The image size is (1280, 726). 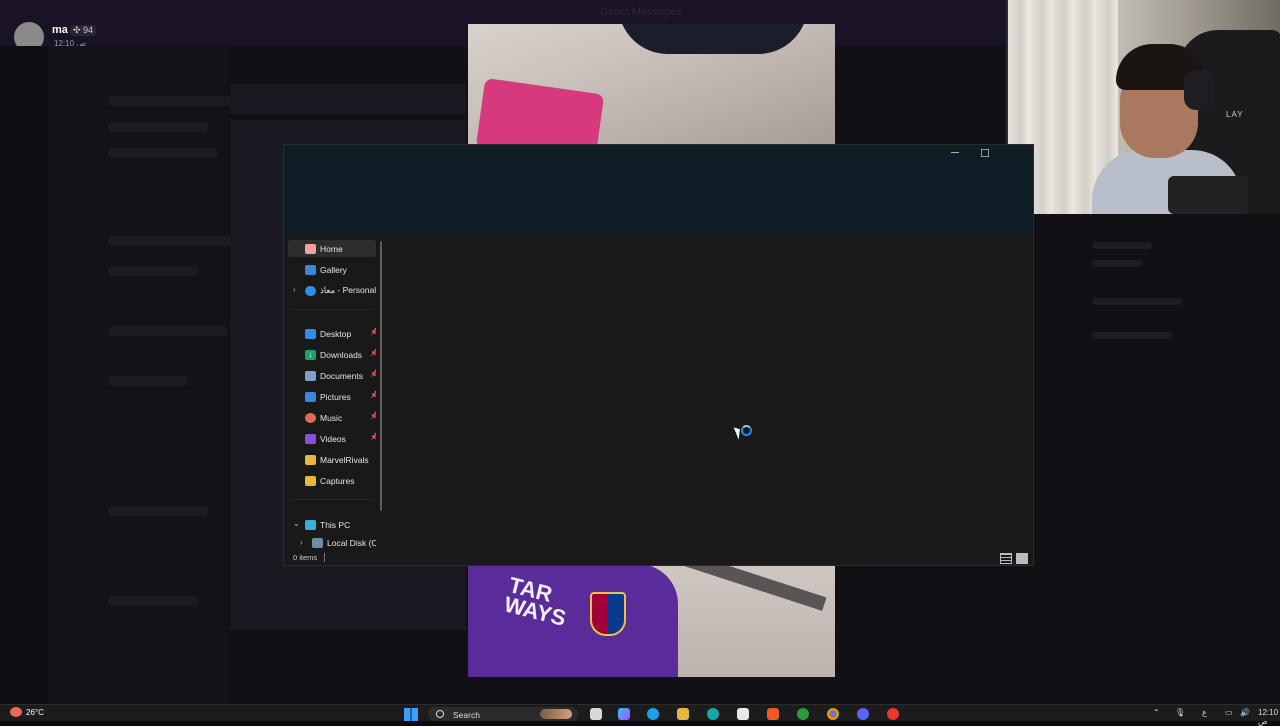 I want to click on onedrive-cloud-icon, so click(x=310, y=290).